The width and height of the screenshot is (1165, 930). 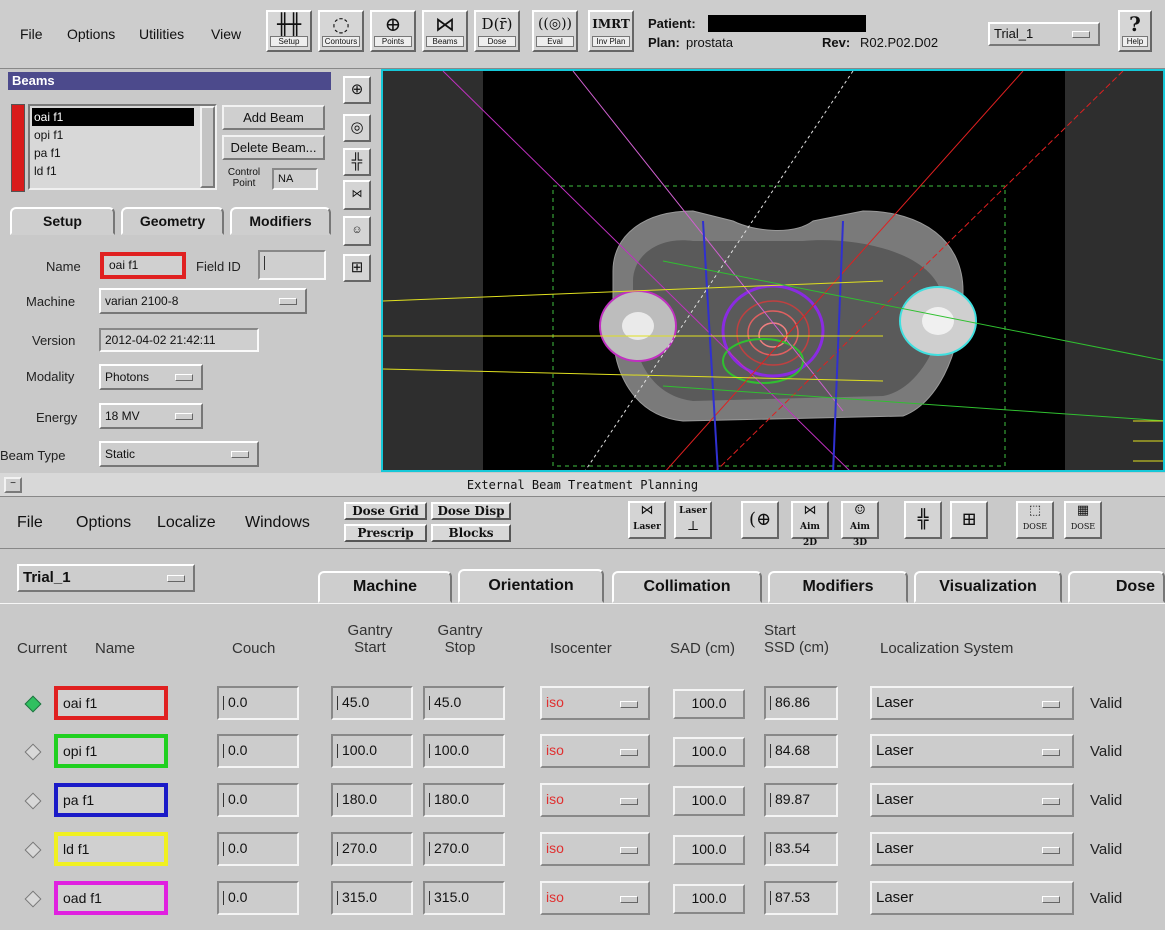 I want to click on row-gantry-start-field: 315.0, so click(x=372, y=898).